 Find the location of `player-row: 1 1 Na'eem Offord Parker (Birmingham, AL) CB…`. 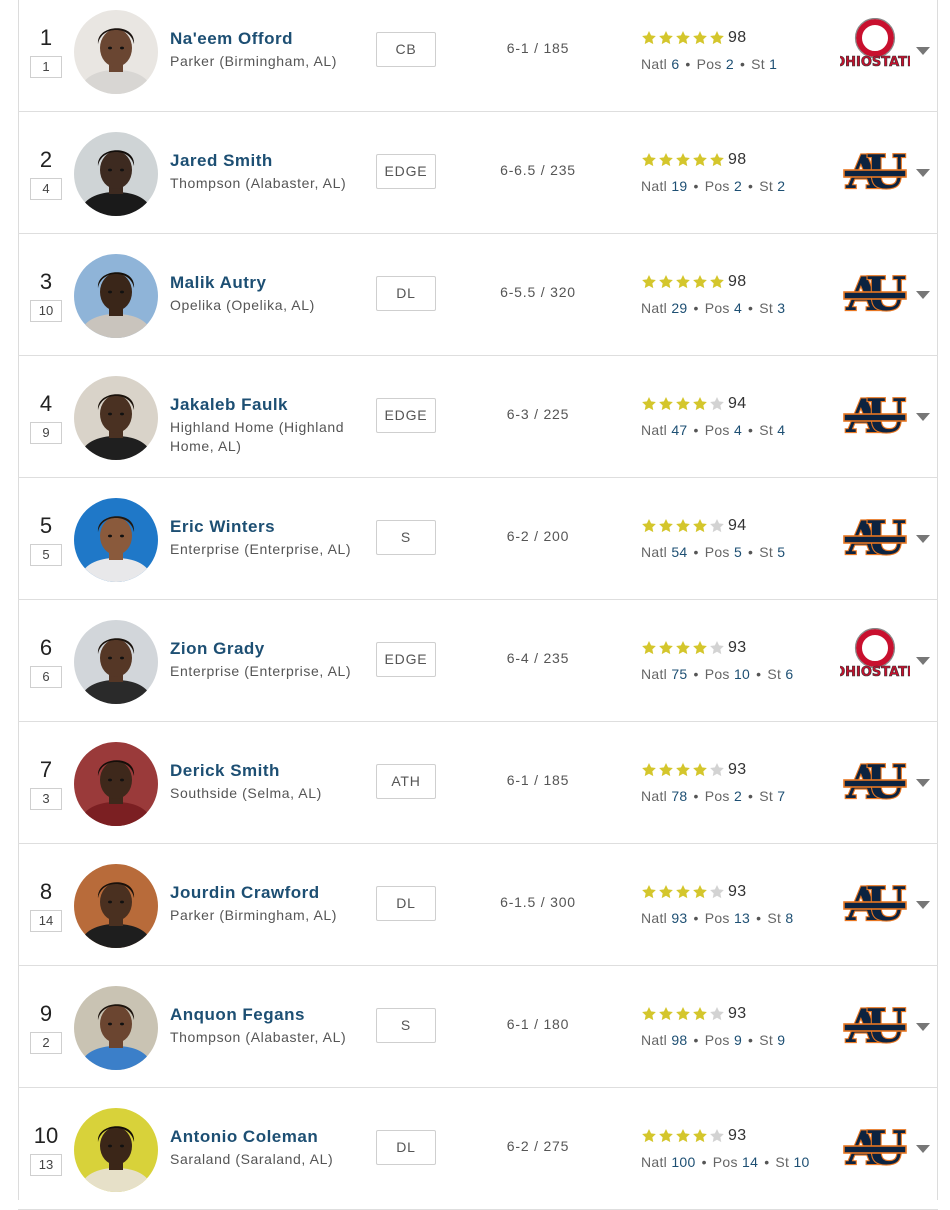

player-row: 1 1 Na'eem Offord Parker (Birmingham, AL) CB… is located at coordinates (478, 56).